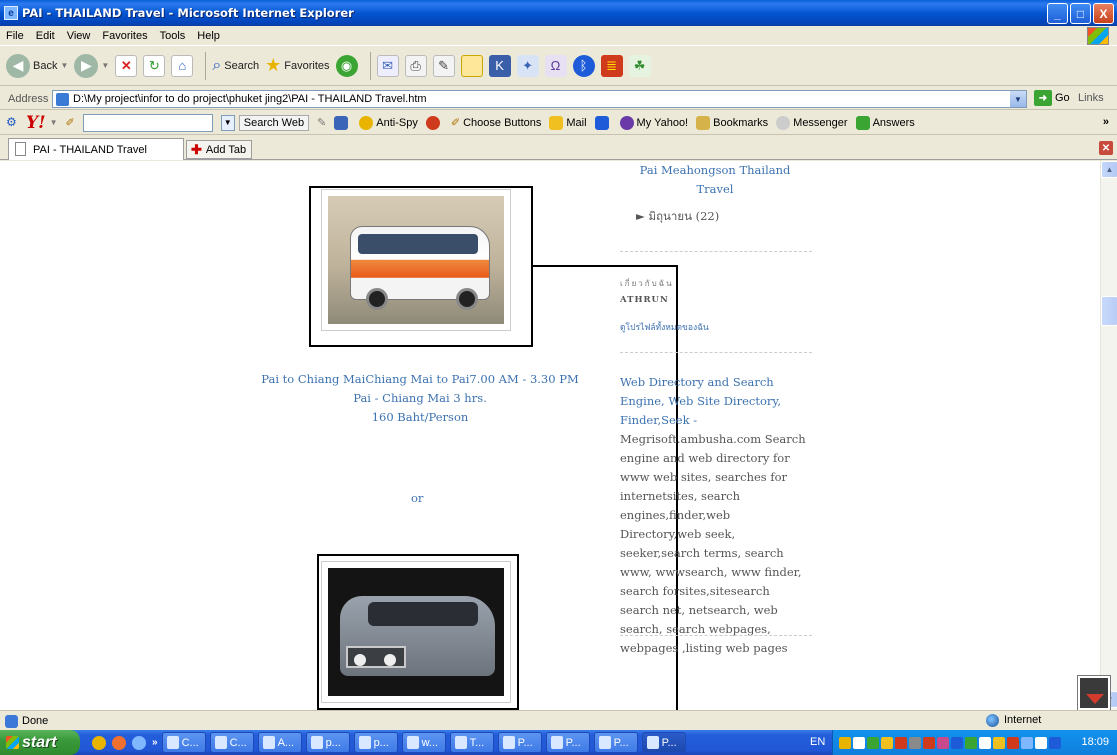 The image size is (1117, 755). I want to click on plus-button, so click(603, 122).